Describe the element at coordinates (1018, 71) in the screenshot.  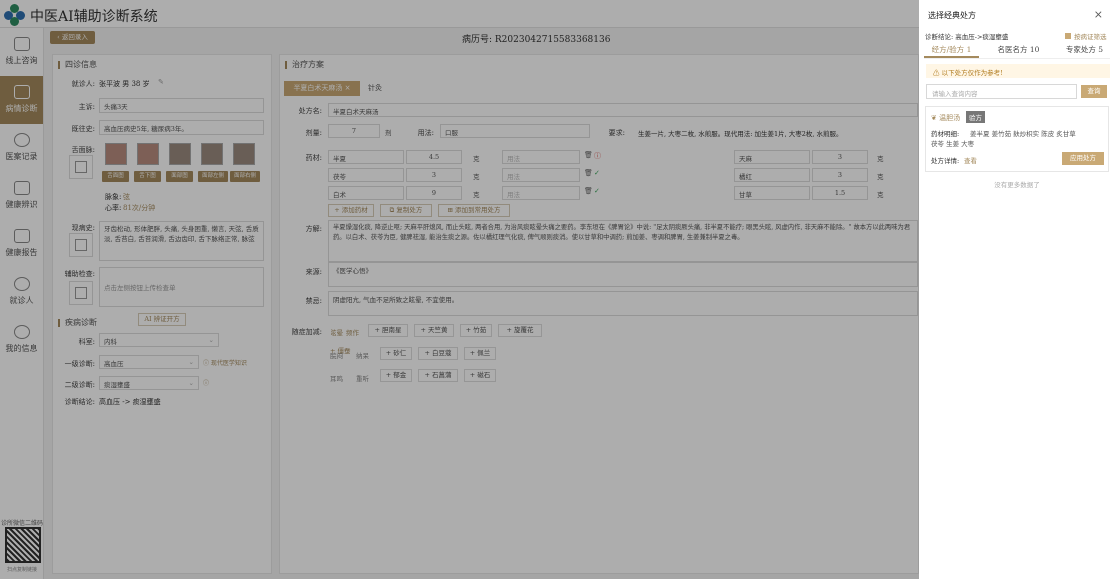
I see `reference-notice: ⚠ 以下处方仅作为参考!` at that location.